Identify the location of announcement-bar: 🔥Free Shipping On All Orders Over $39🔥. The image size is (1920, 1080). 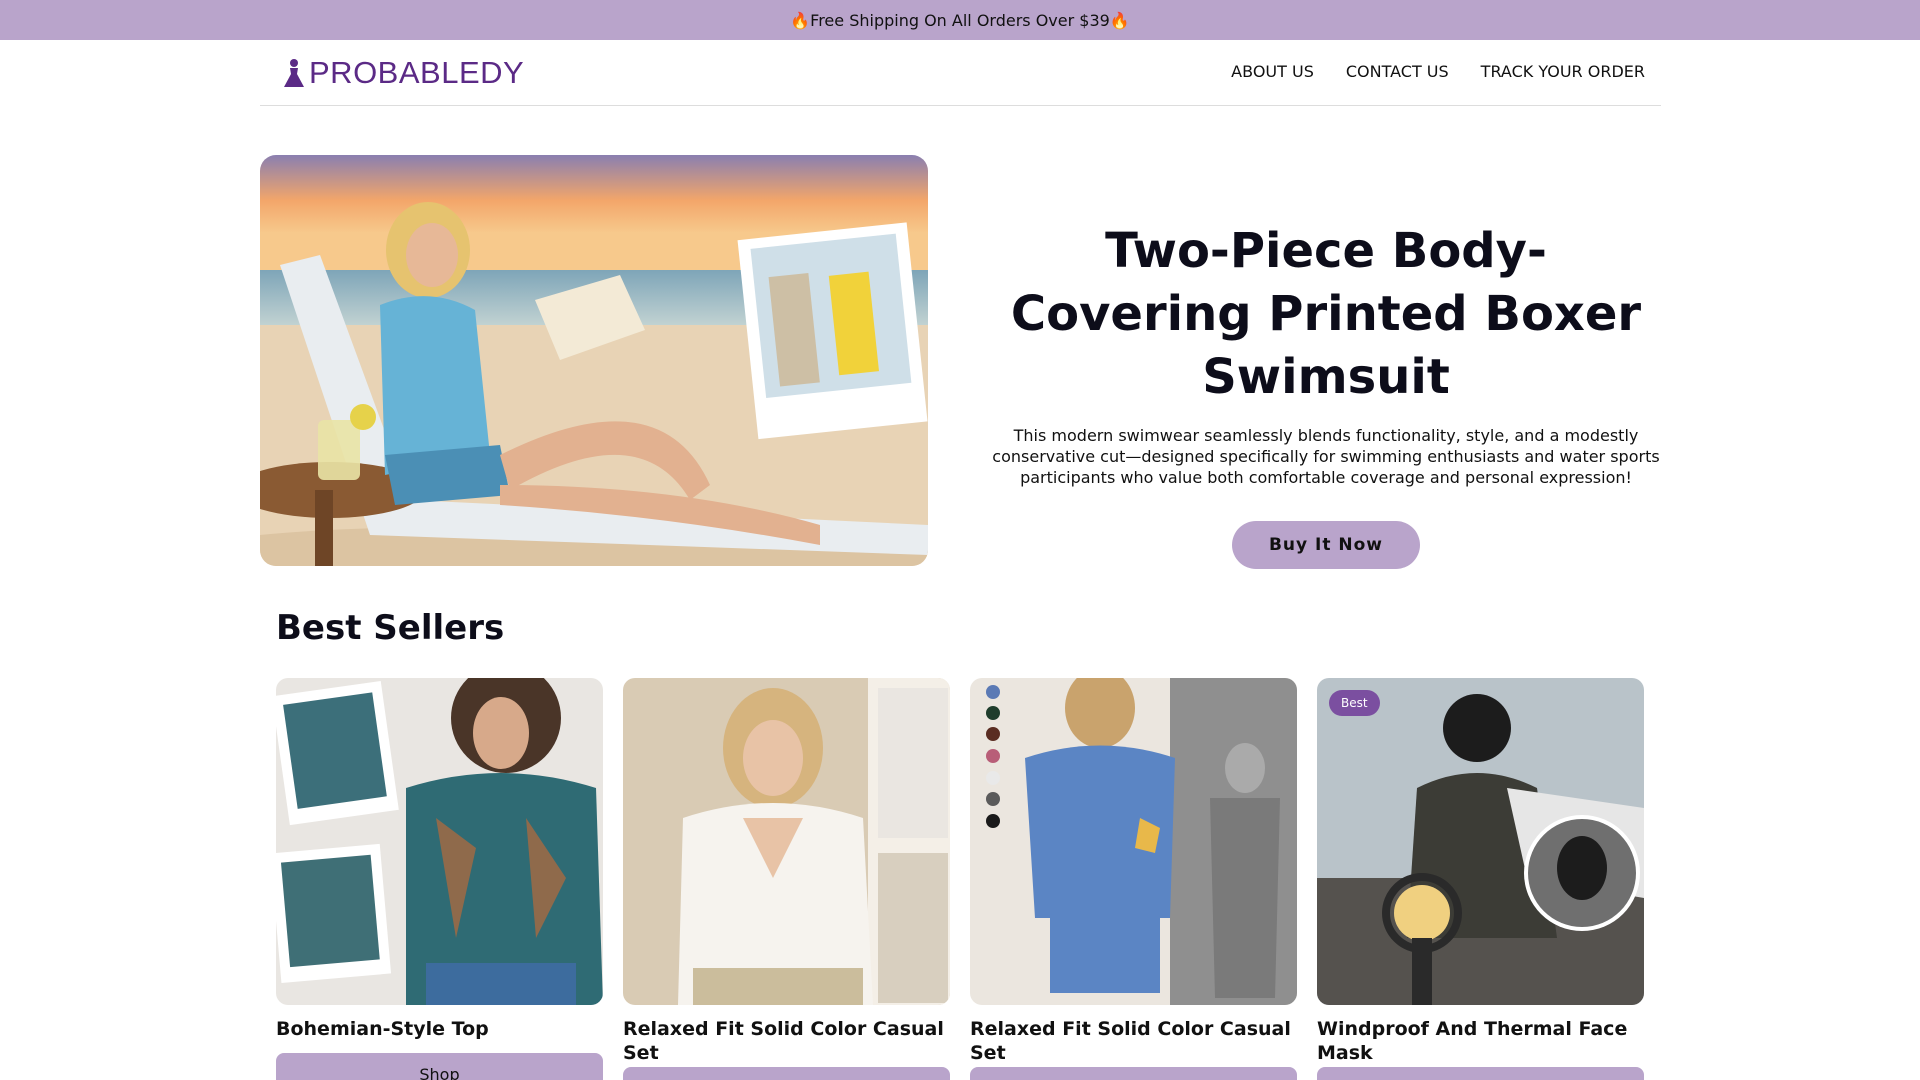
(960, 20).